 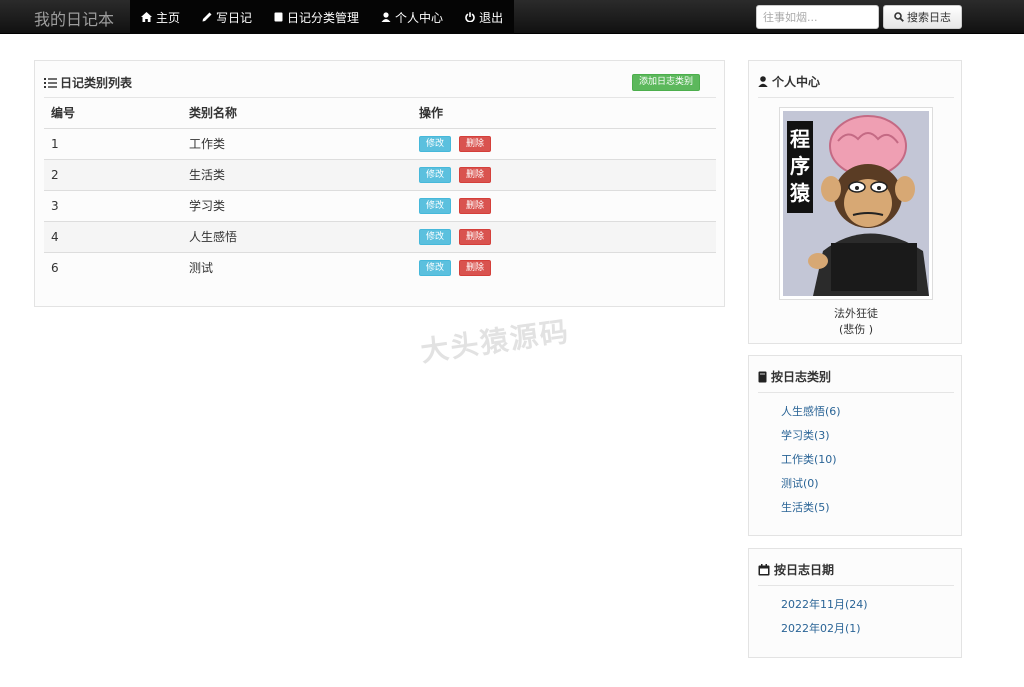 I want to click on category-filter-title: 按日志类别, so click(x=801, y=377).